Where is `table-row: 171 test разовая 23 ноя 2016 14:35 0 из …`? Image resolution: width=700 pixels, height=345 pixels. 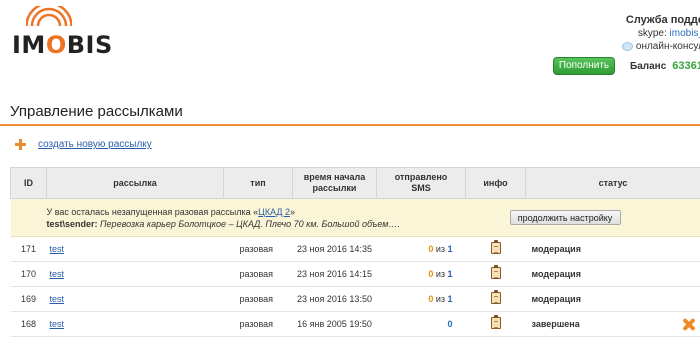 table-row: 171 test разовая 23 ноя 2016 14:35 0 из … is located at coordinates (355, 249).